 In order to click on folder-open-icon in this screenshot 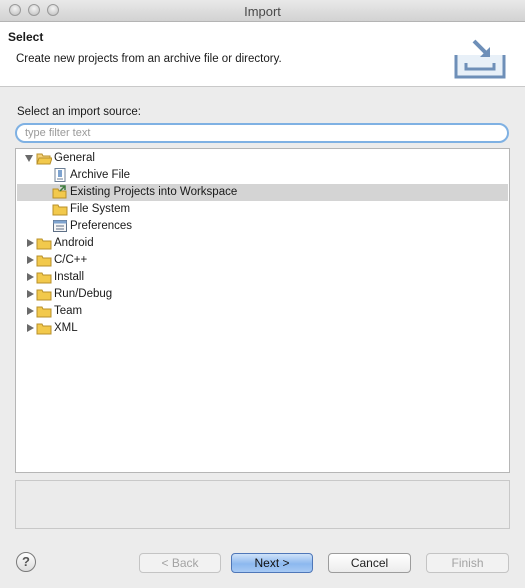, I will do `click(44, 159)`.